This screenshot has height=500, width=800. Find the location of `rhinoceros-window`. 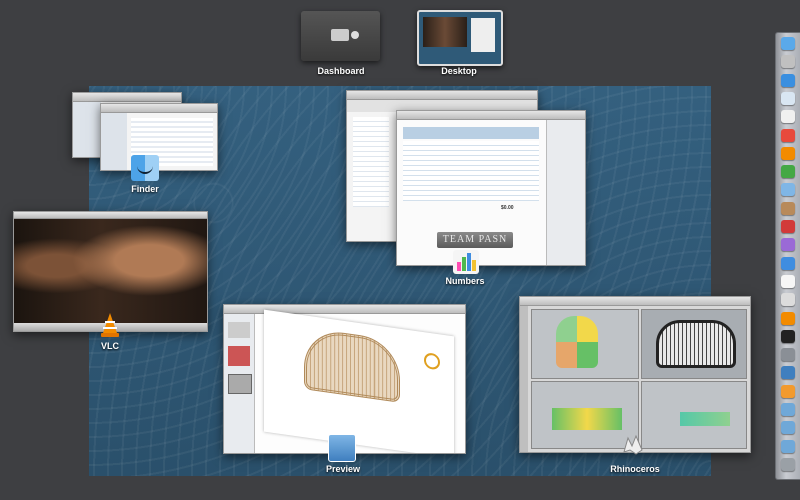

rhinoceros-window is located at coordinates (635, 374).